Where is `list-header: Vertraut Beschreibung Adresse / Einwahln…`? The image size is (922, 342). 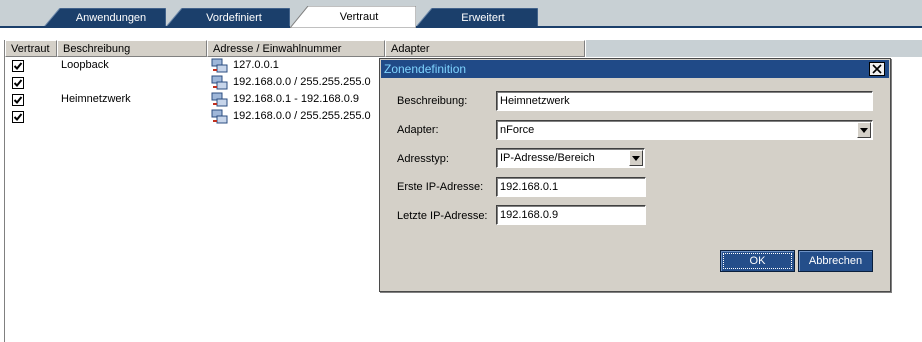 list-header: Vertraut Beschreibung Adresse / Einwahln… is located at coordinates (463, 48).